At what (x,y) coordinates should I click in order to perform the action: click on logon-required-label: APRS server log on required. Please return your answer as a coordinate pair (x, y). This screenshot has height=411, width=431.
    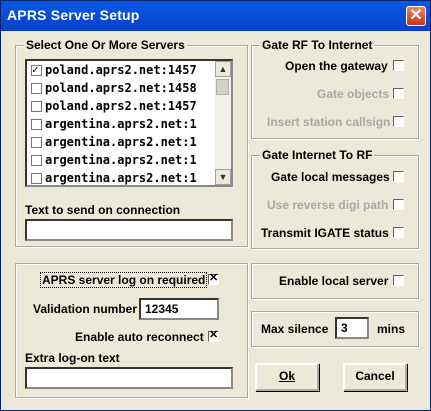
    Looking at the image, I should click on (123, 280).